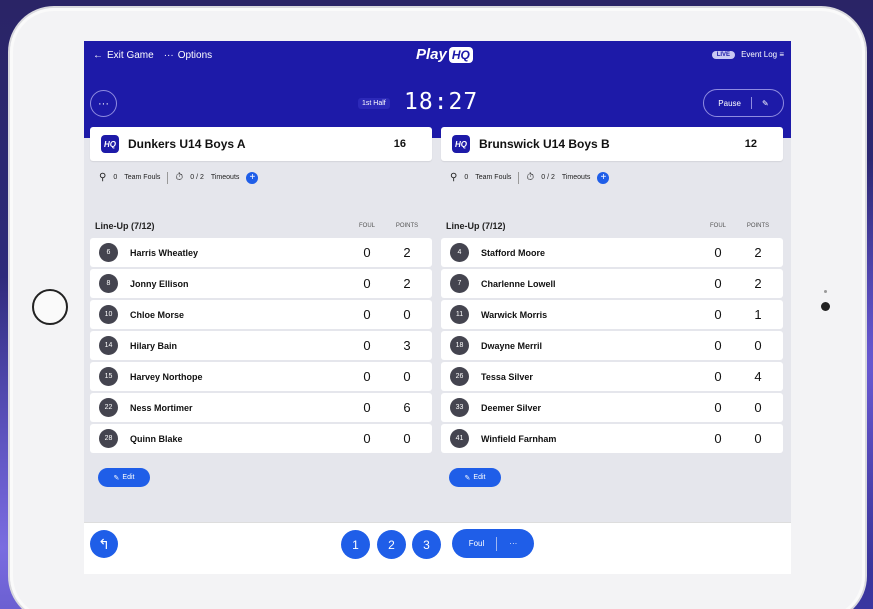 This screenshot has height=609, width=873. I want to click on pause-button: Pause ✎, so click(743, 103).